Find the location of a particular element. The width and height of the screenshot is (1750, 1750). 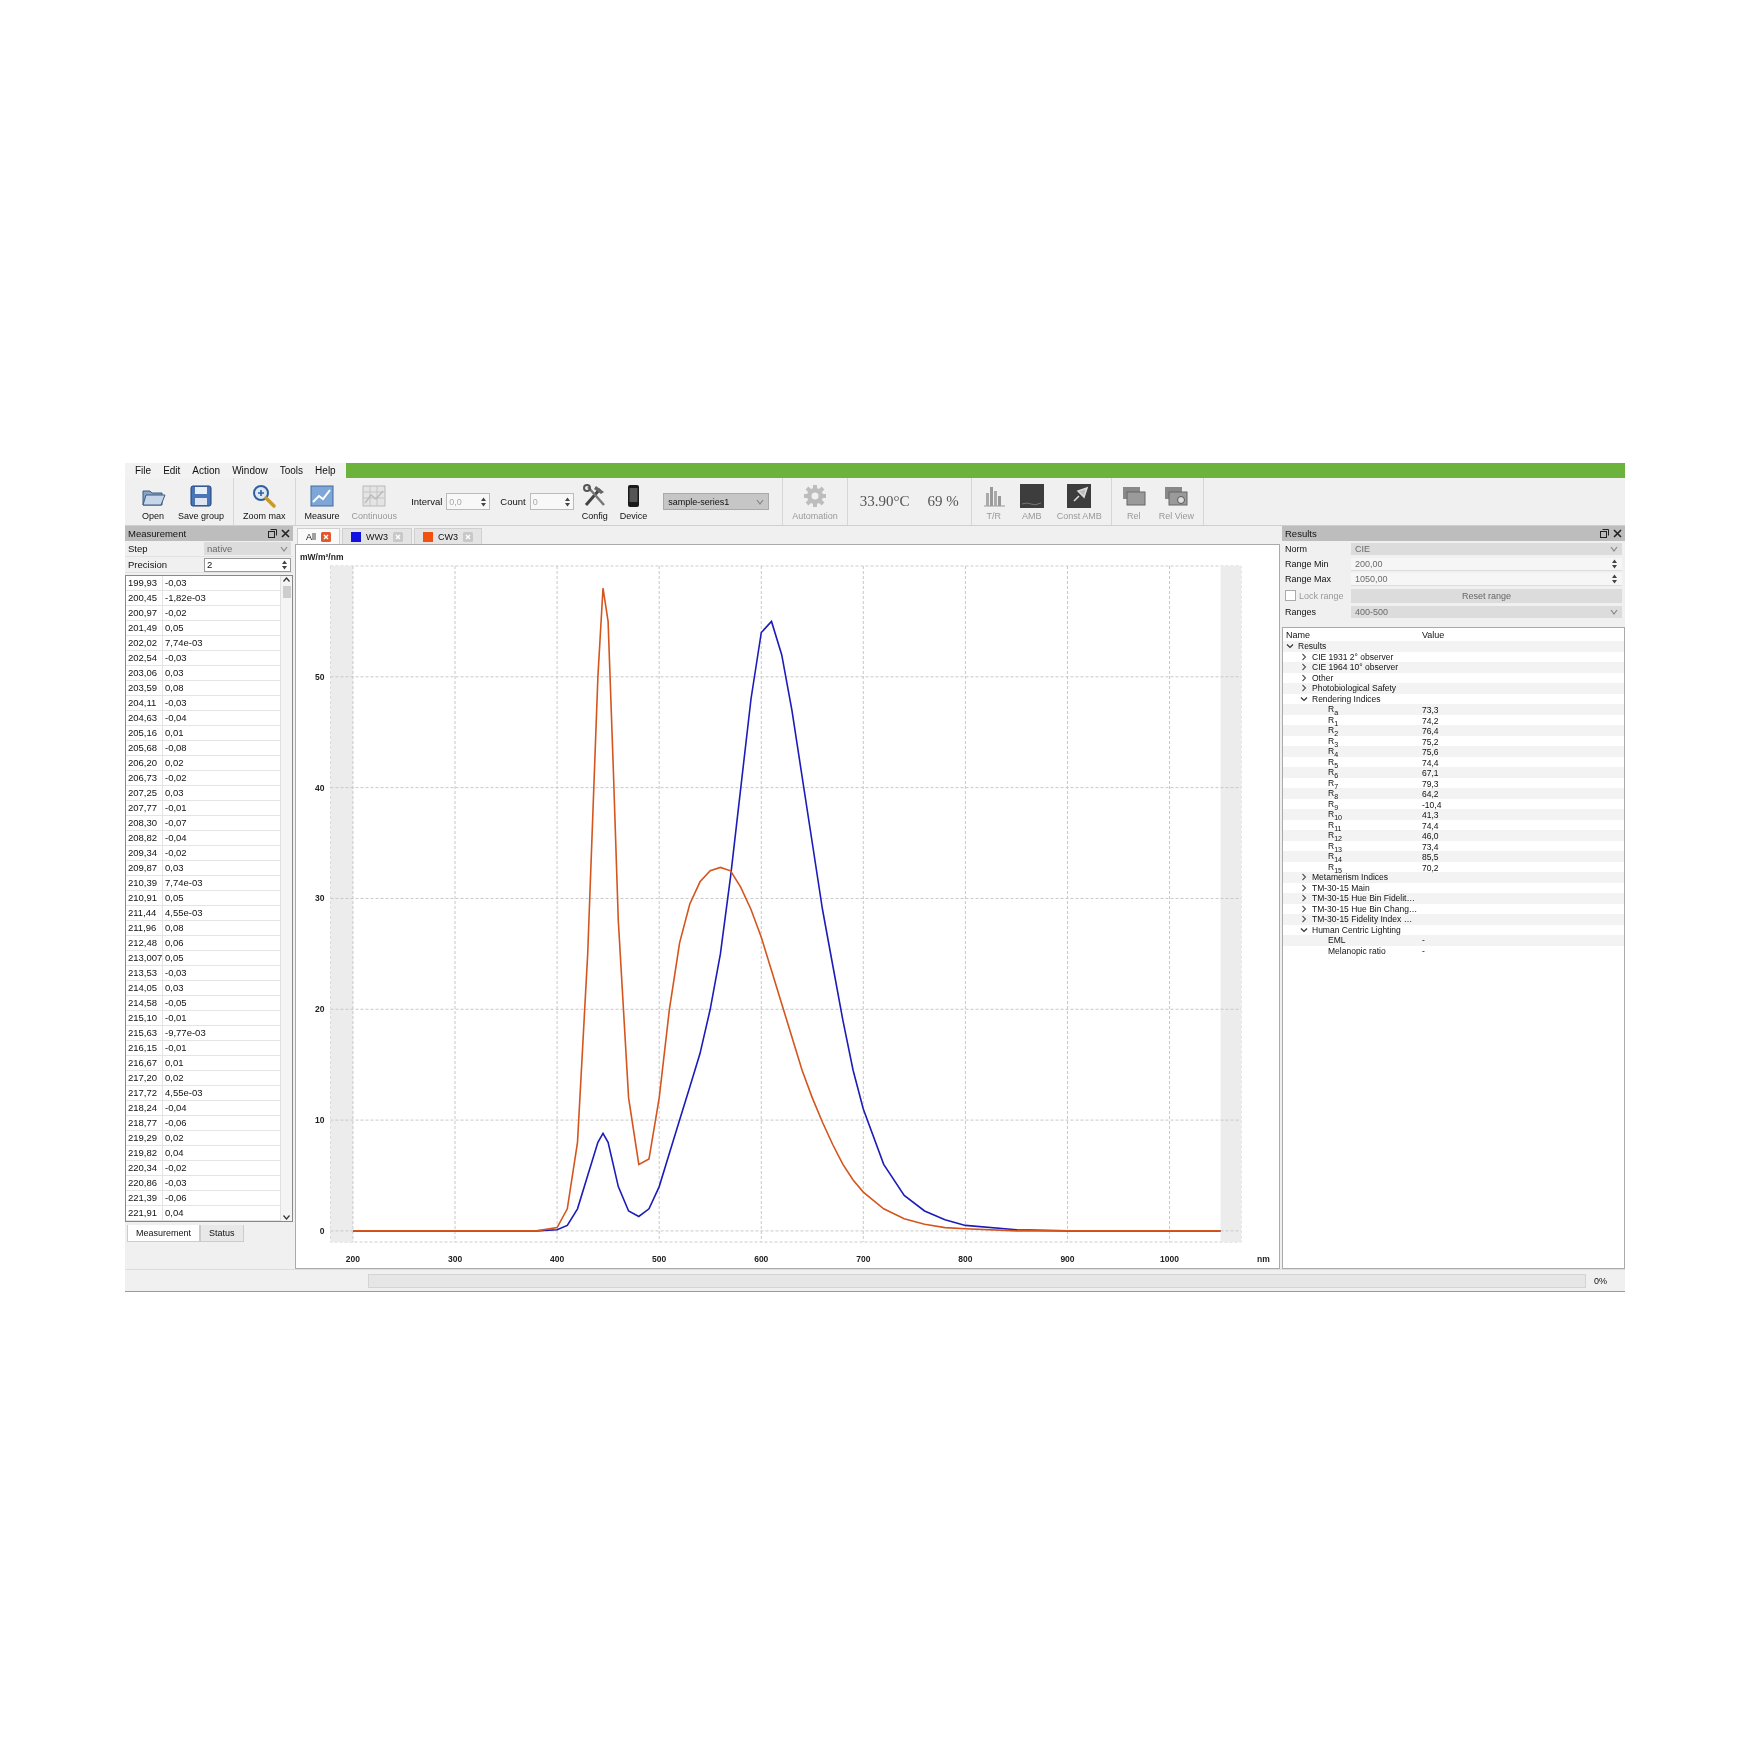

grid-chart-icon is located at coordinates (374, 495).